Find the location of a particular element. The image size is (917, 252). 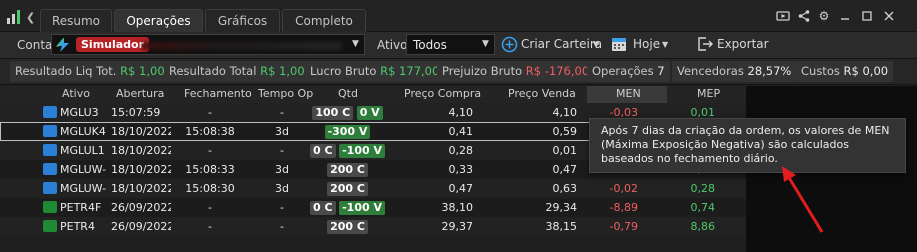

cell-compra: 0,33 is located at coordinates (461, 169).